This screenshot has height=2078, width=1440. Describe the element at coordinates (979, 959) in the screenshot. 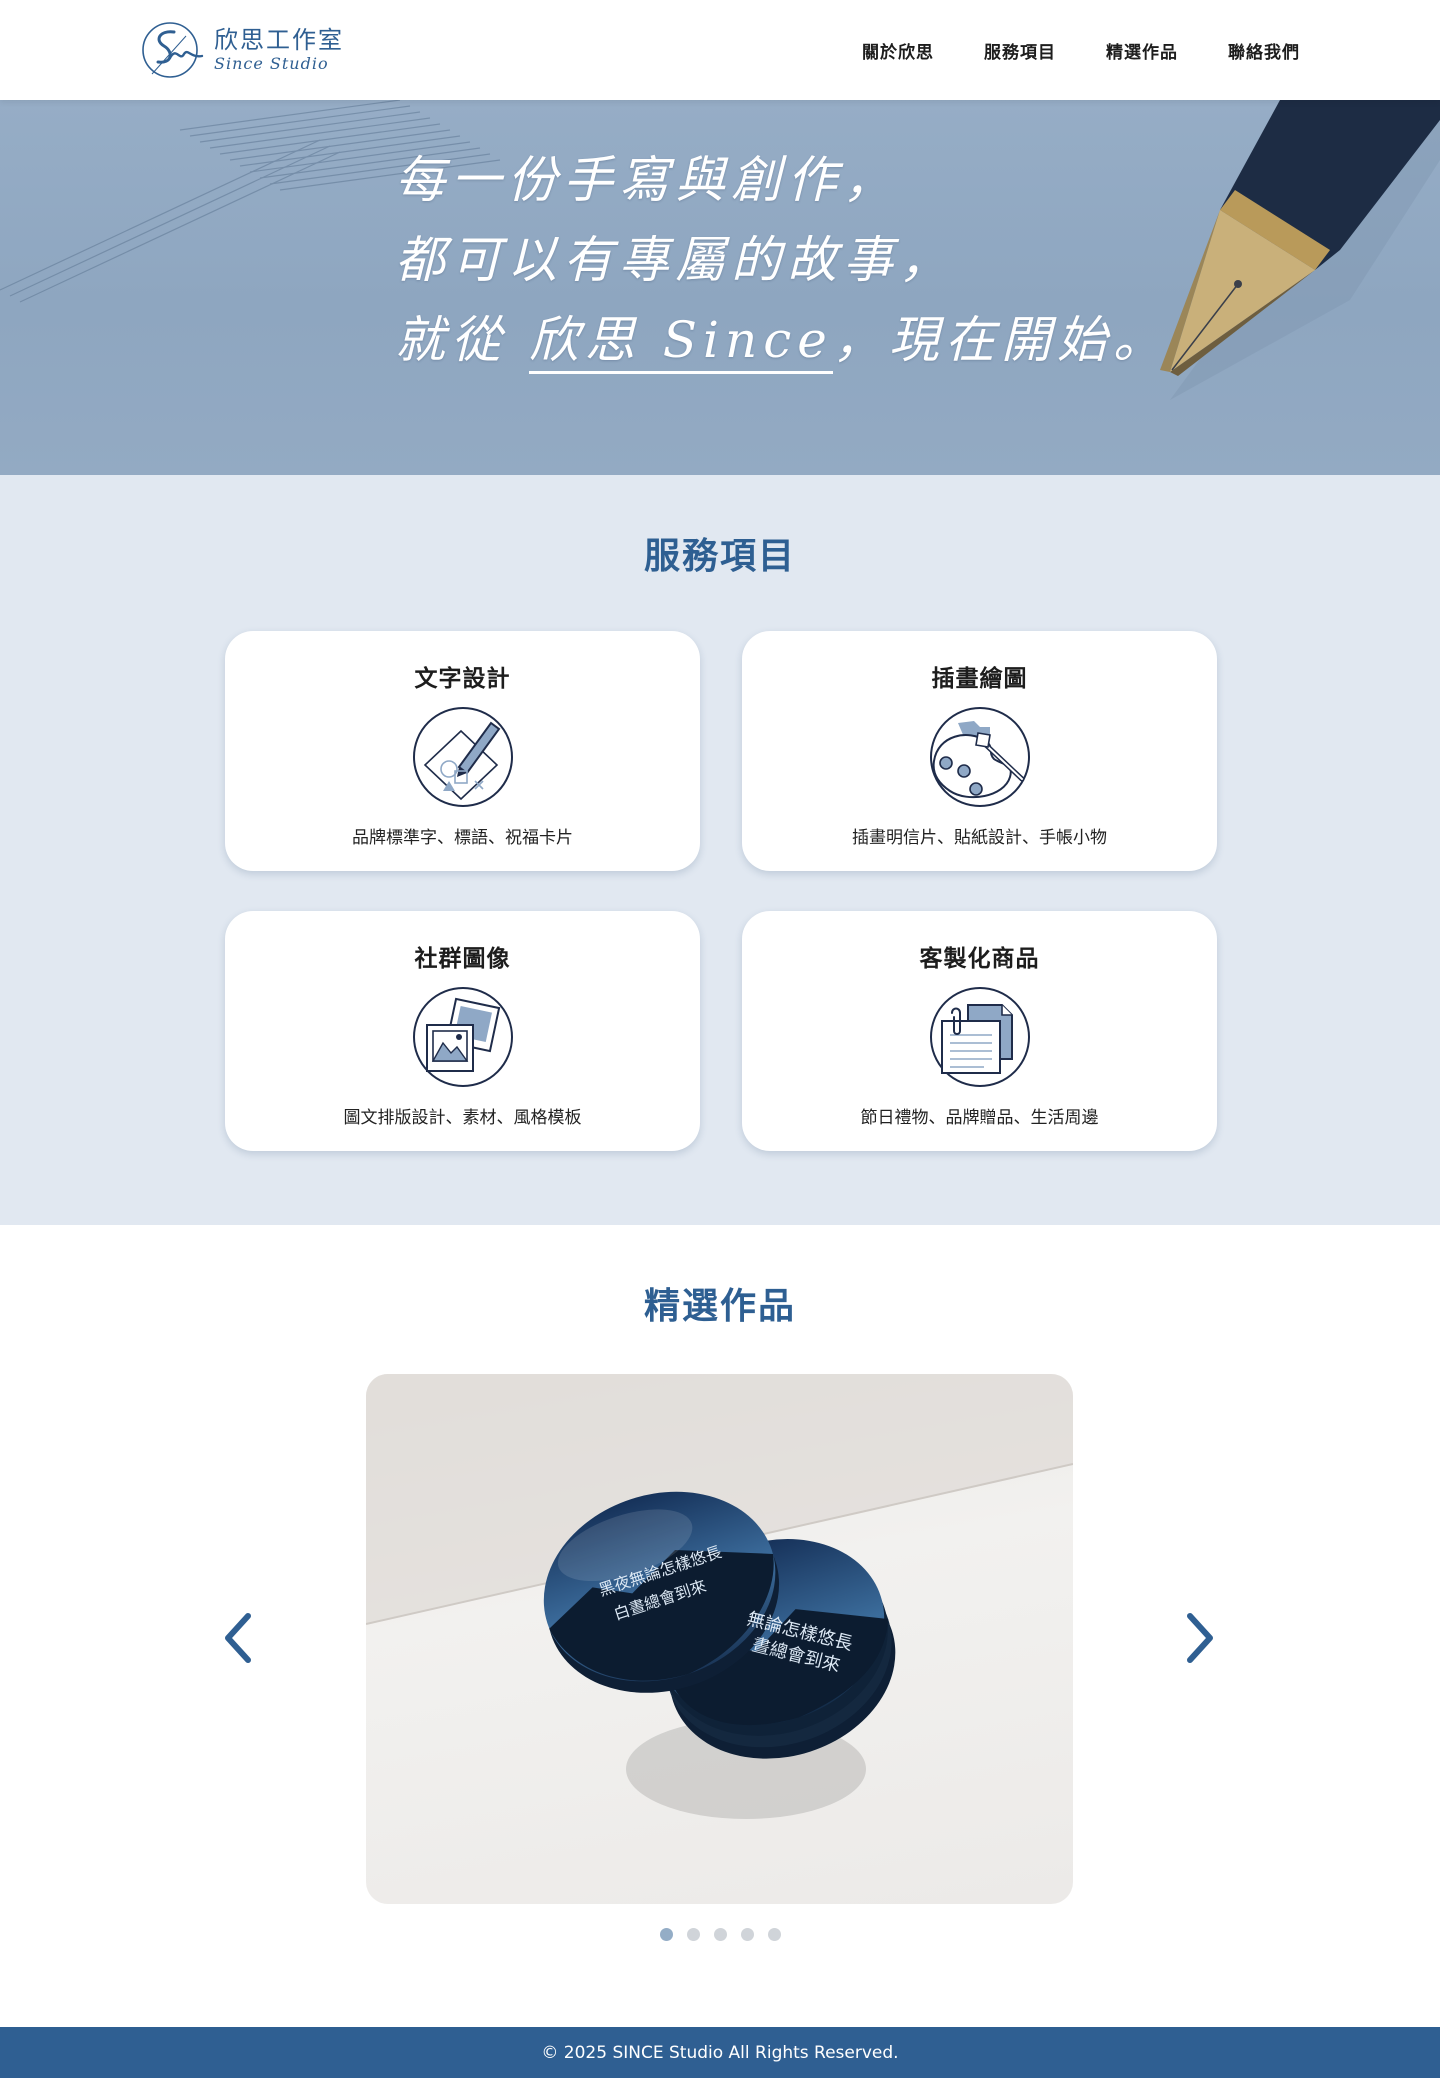

I see `service-card-title: 客製化商品` at that location.